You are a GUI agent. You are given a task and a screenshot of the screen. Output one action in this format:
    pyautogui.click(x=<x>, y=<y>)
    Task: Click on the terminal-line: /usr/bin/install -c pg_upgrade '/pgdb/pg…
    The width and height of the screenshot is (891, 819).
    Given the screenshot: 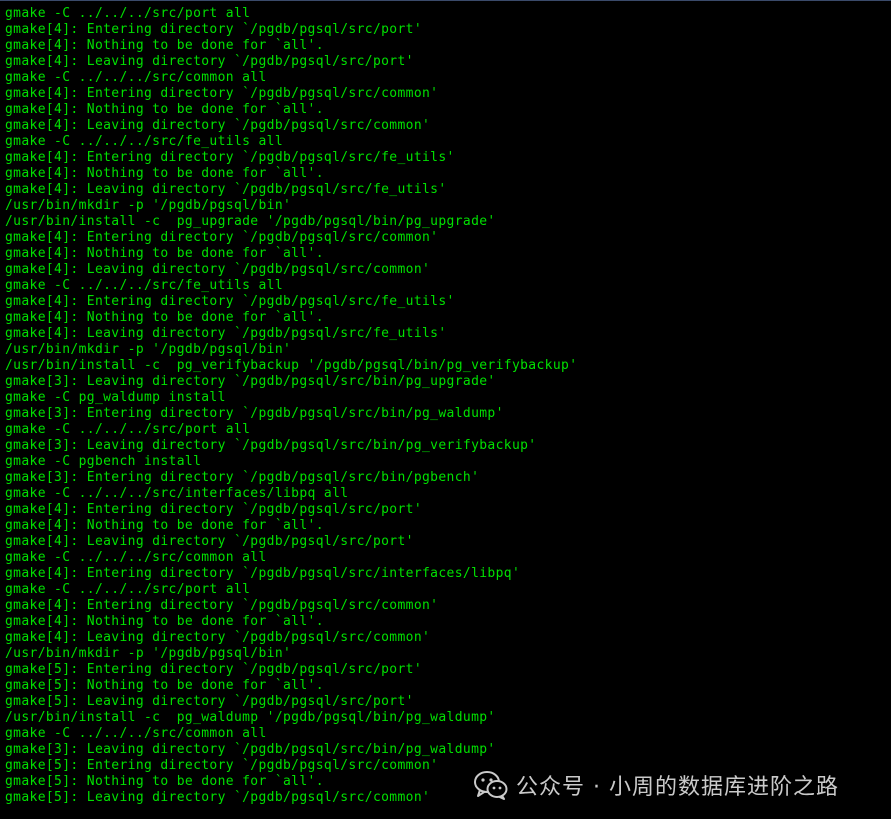 What is the action you would take?
    pyautogui.click(x=250, y=221)
    